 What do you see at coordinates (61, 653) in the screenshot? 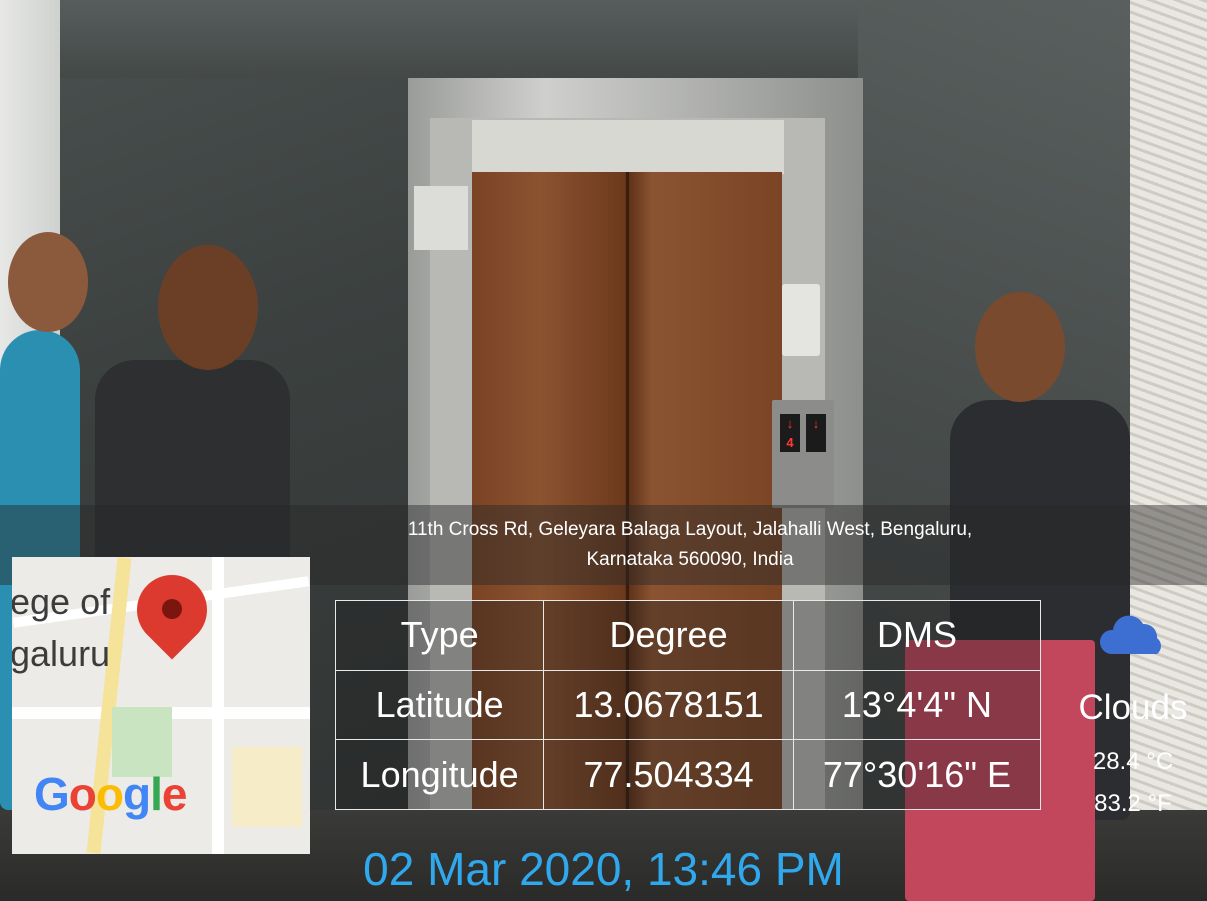
I see `map-label-2: galuru` at bounding box center [61, 653].